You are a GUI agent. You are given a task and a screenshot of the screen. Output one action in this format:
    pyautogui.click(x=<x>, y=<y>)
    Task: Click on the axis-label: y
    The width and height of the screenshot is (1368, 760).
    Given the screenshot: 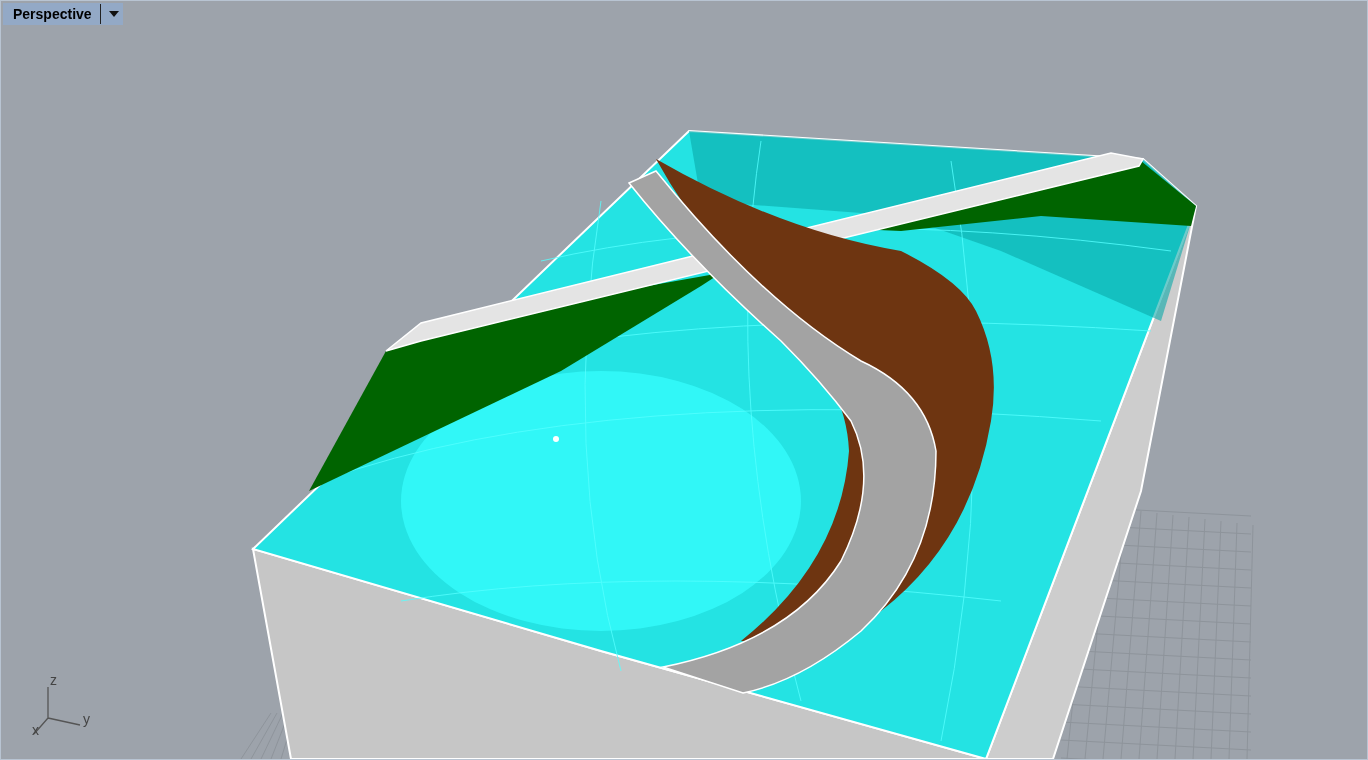 What is the action you would take?
    pyautogui.click(x=86, y=719)
    